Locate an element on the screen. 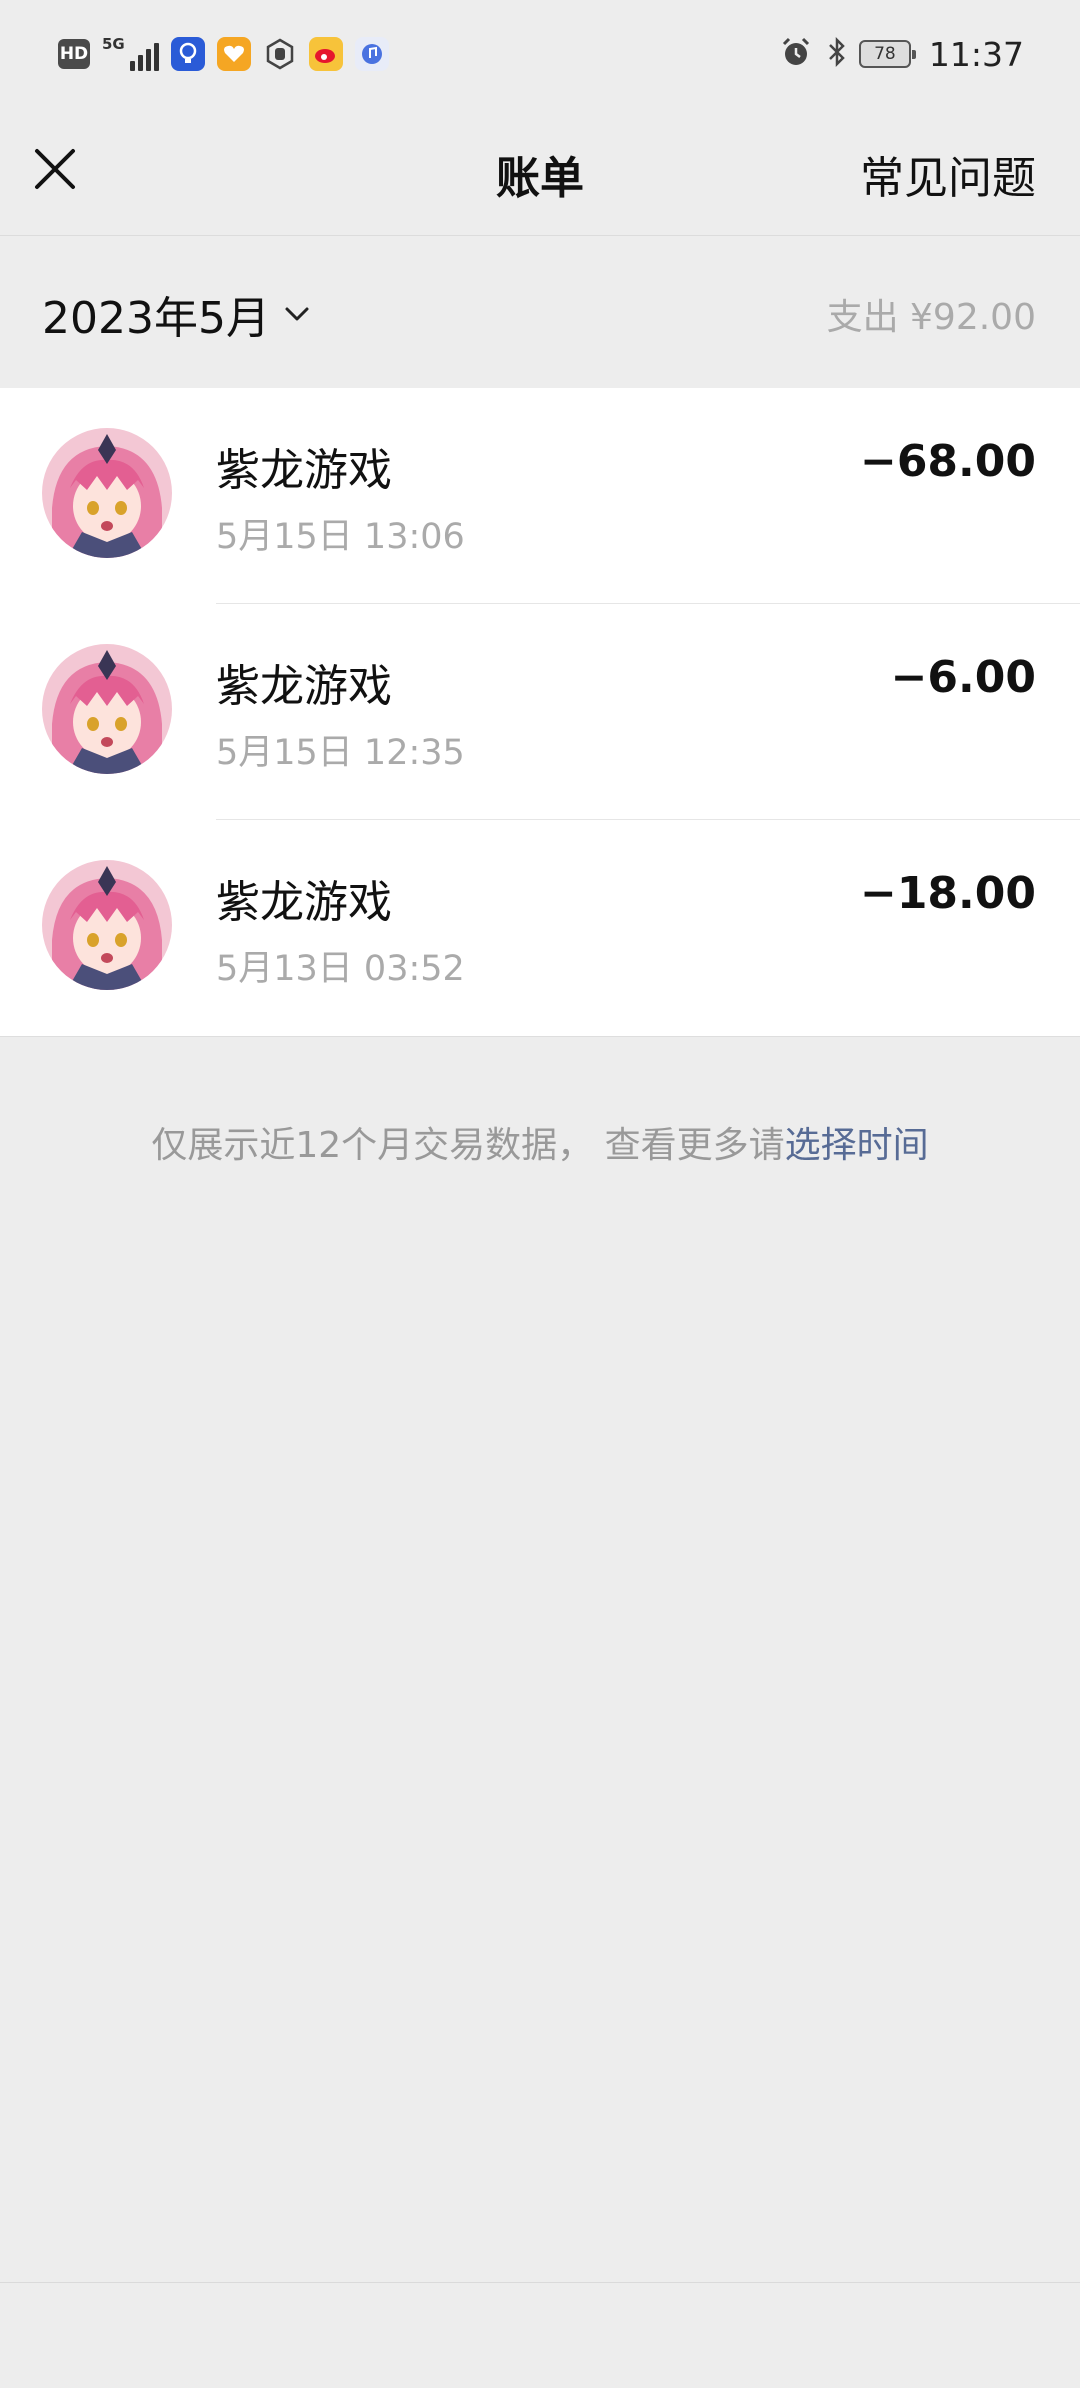 This screenshot has width=1080, height=2388. month-label: 2023年5月 is located at coordinates (156, 318).